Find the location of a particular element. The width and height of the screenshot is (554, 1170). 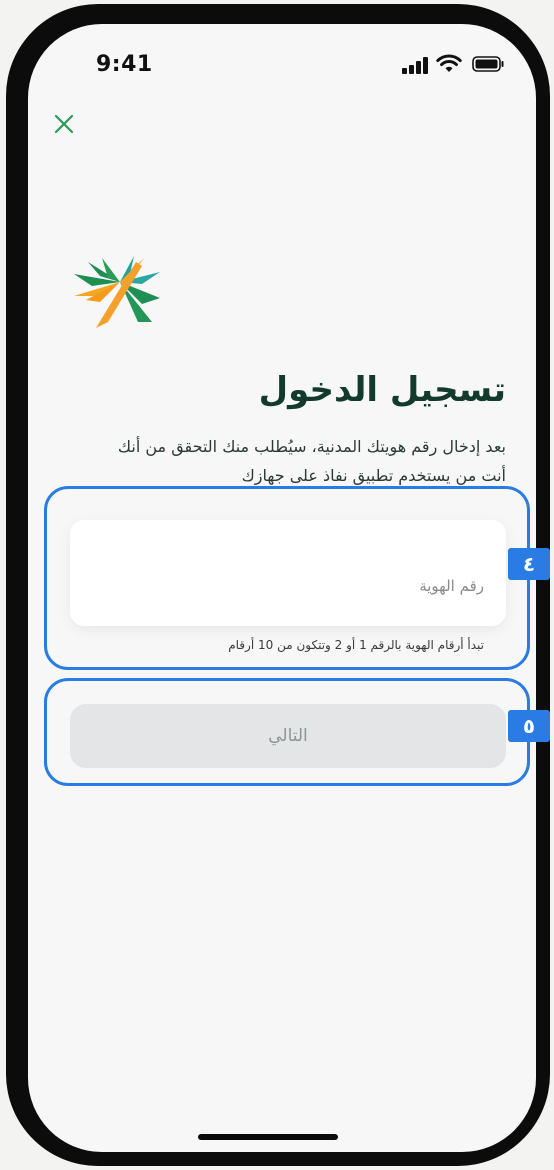

wifi-icon is located at coordinates (449, 63).